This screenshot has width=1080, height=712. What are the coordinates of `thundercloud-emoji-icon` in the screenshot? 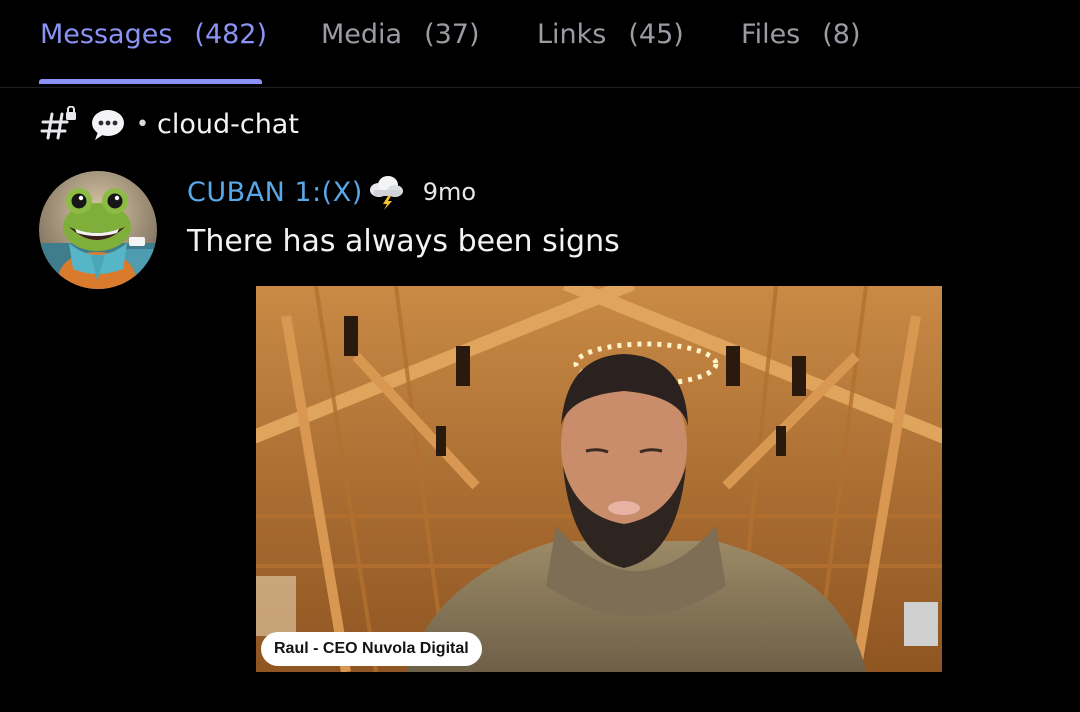 It's located at (386, 193).